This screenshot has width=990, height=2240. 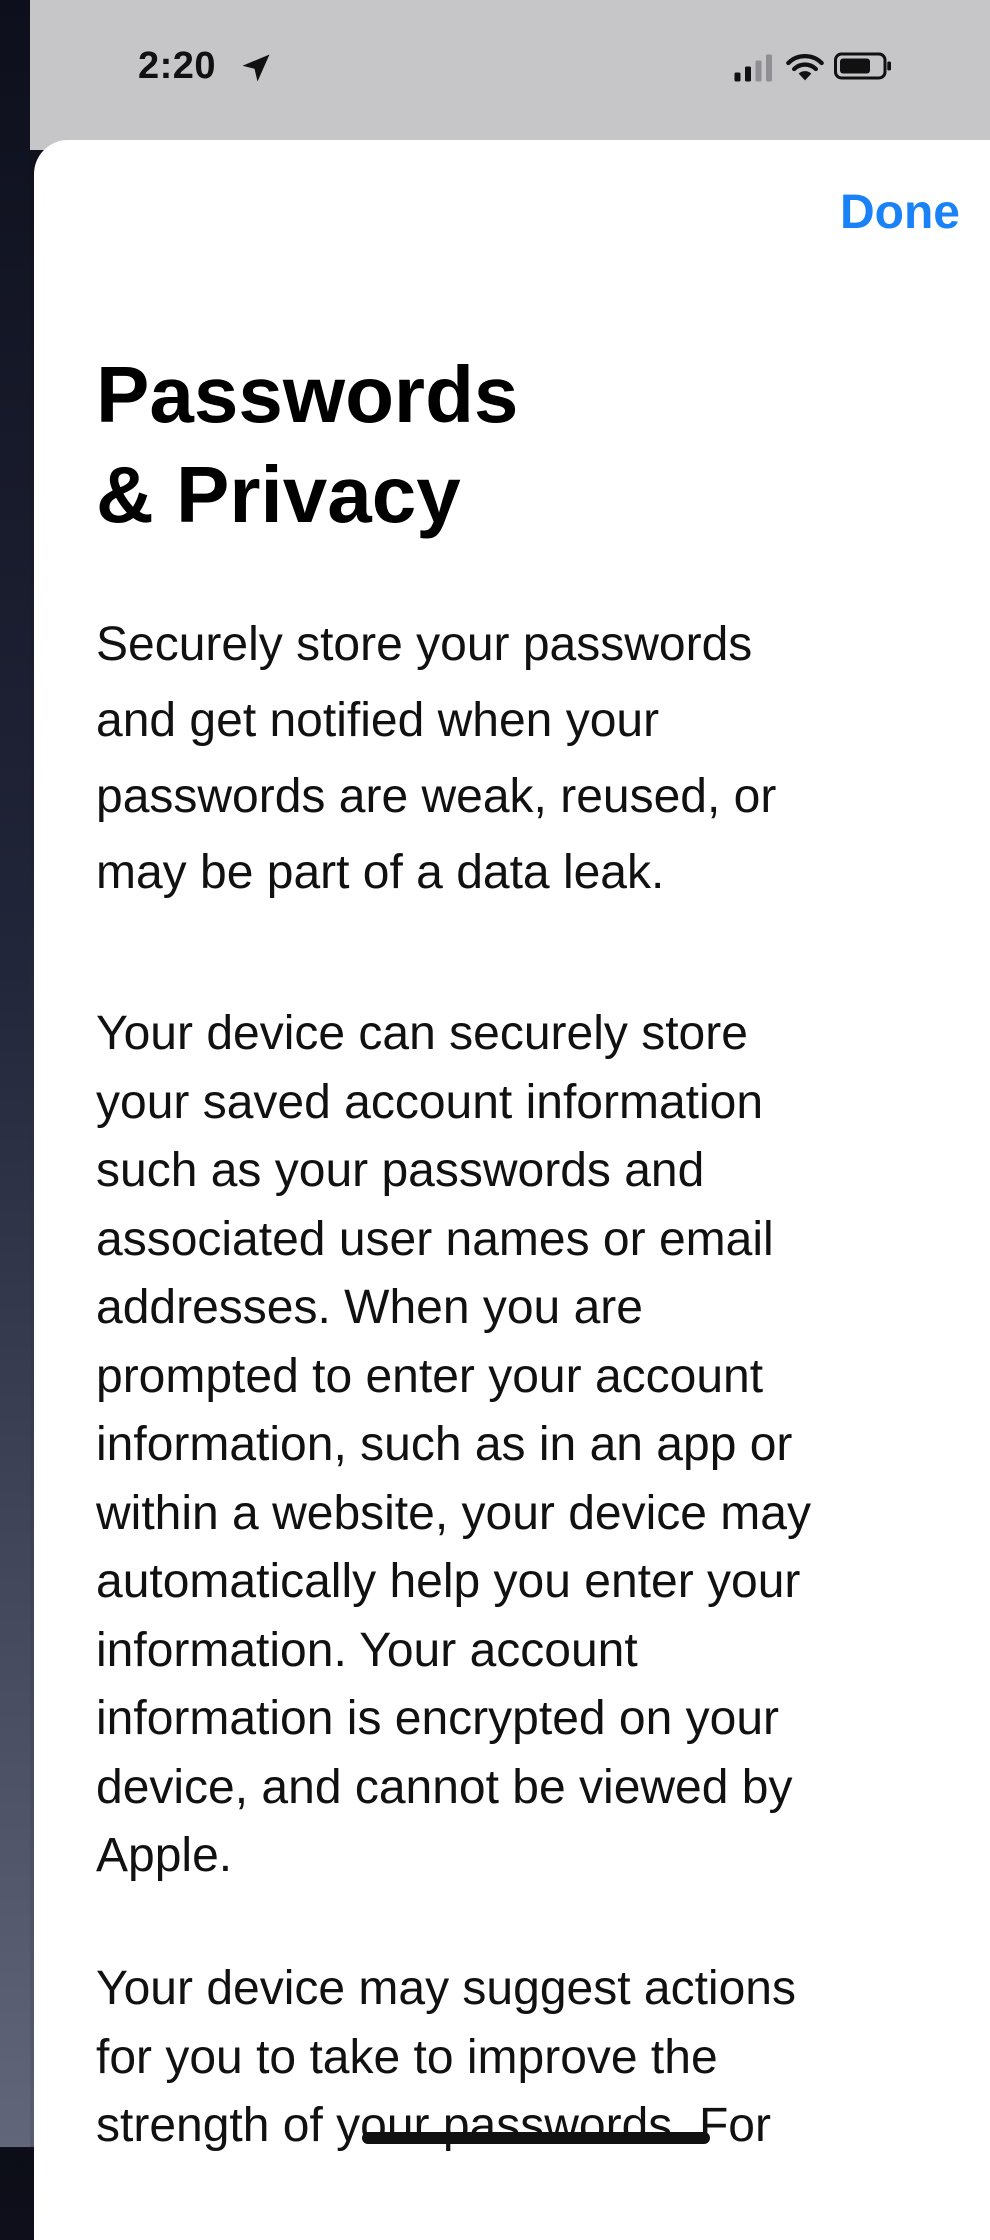 What do you see at coordinates (453, 1513) in the screenshot?
I see `text-line: within a website, your device may` at bounding box center [453, 1513].